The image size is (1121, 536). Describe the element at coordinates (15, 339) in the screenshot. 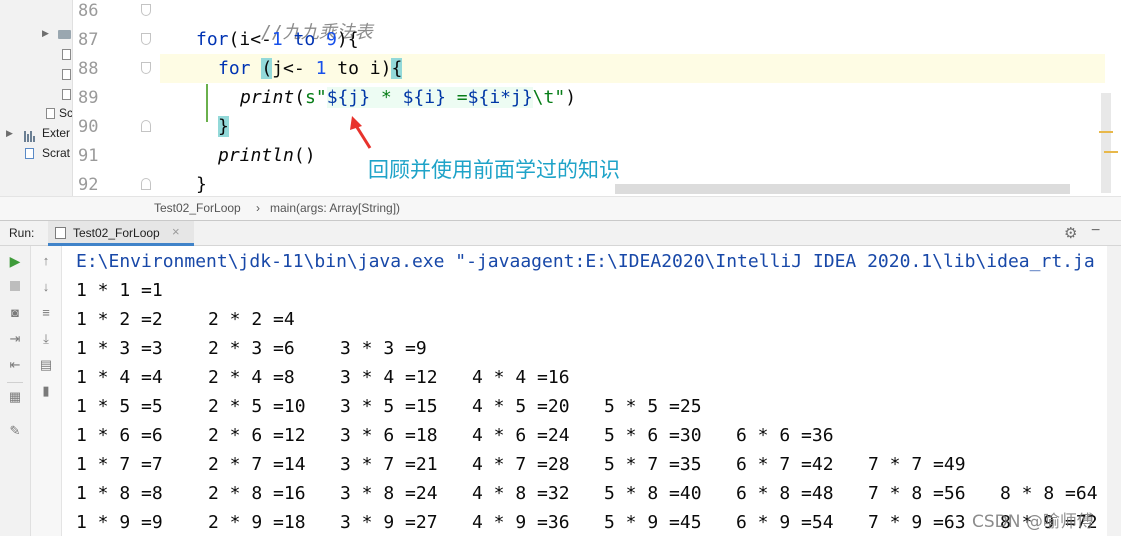

I see `import-icon: ⇥` at that location.